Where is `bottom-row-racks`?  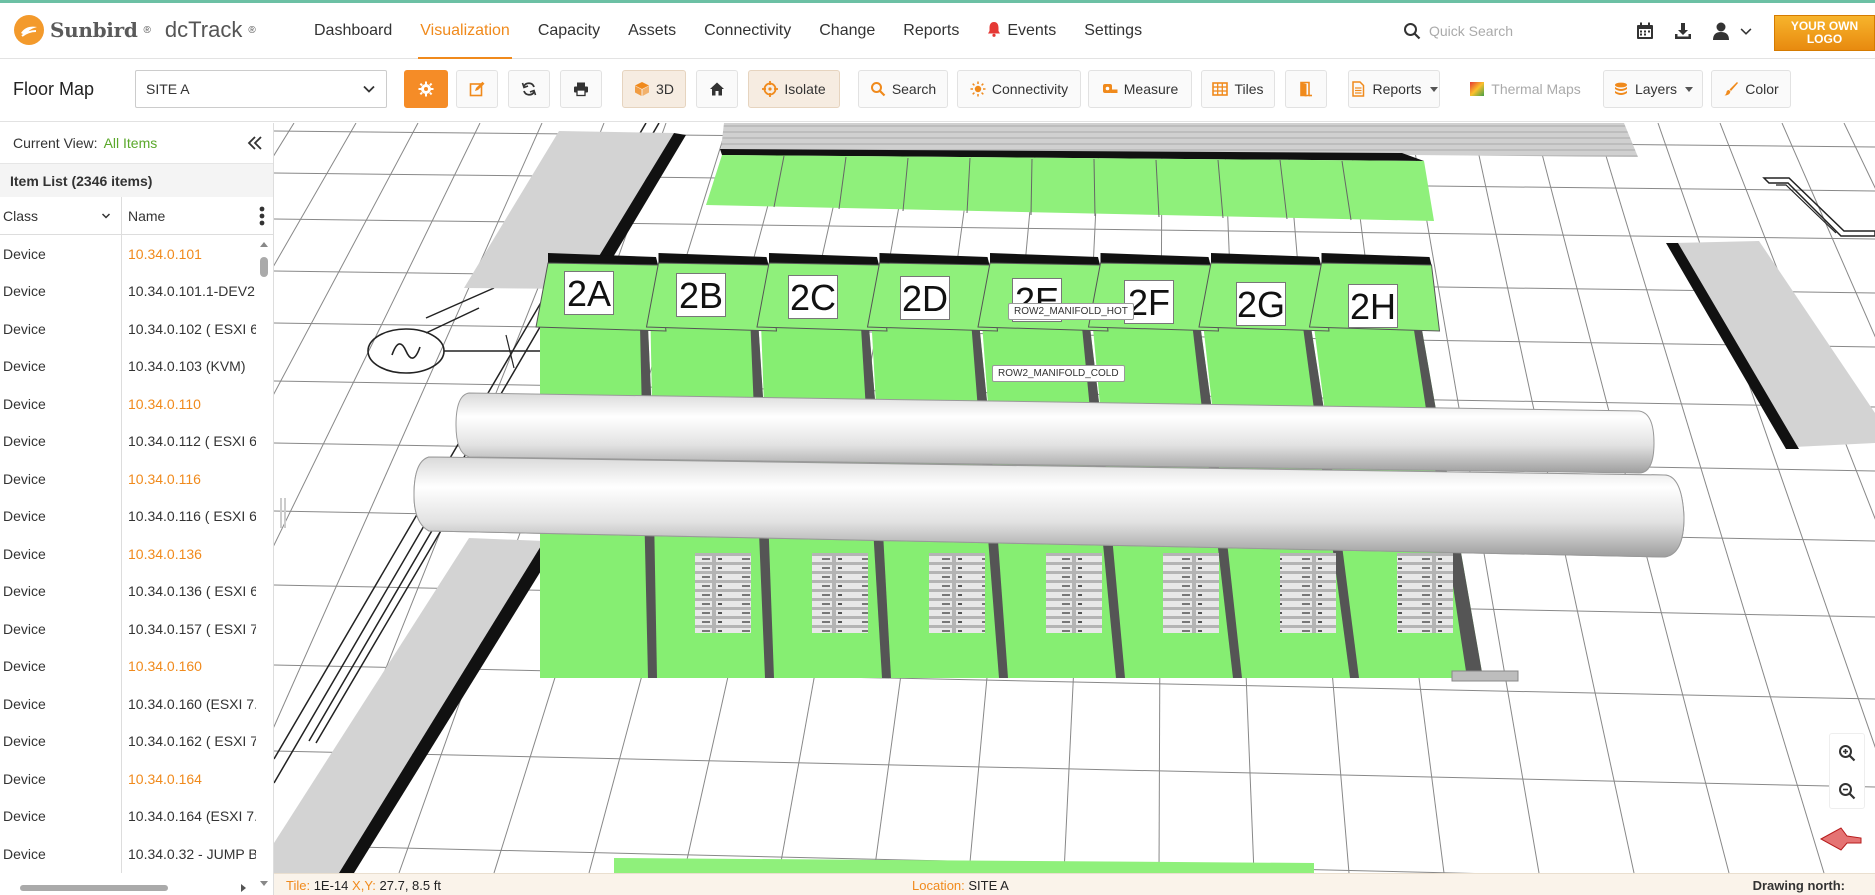
bottom-row-racks is located at coordinates (964, 865).